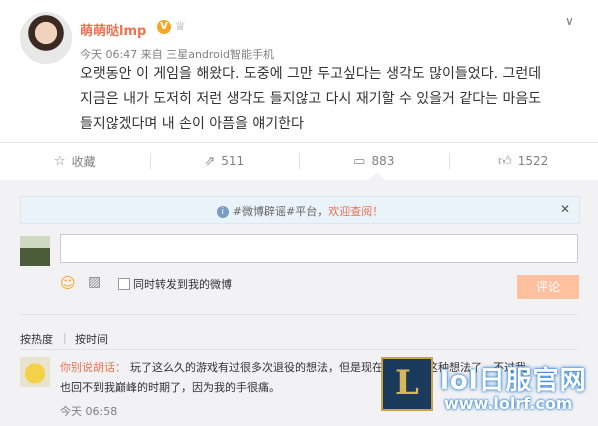 The image size is (598, 426). What do you see at coordinates (36, 339) in the screenshot?
I see `sort-by-heat: 按热度` at bounding box center [36, 339].